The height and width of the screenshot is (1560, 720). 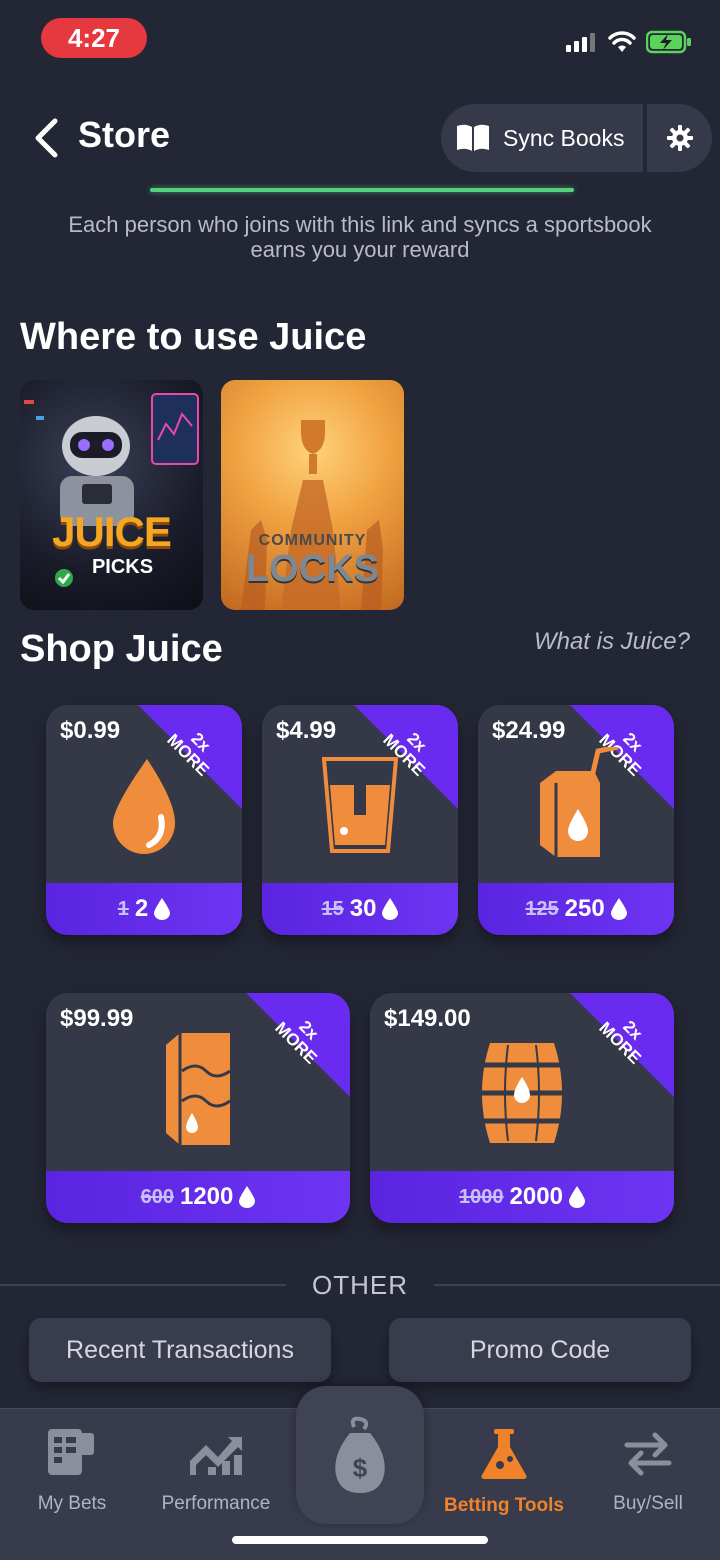 What do you see at coordinates (312, 495) in the screenshot?
I see `community-locks-card: COMMUNITY LOCKS` at bounding box center [312, 495].